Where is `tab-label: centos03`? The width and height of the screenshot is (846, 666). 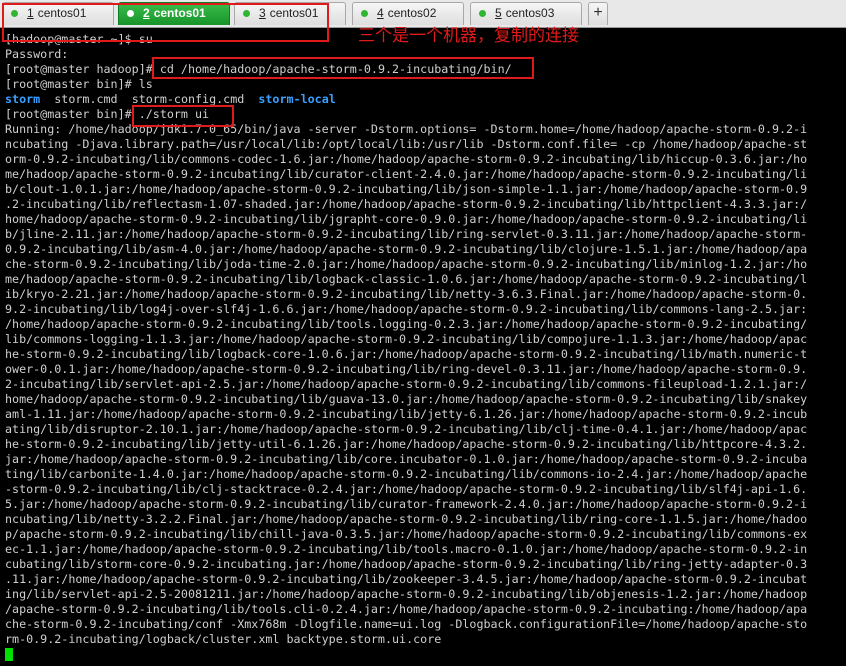 tab-label: centos03 is located at coordinates (530, 13).